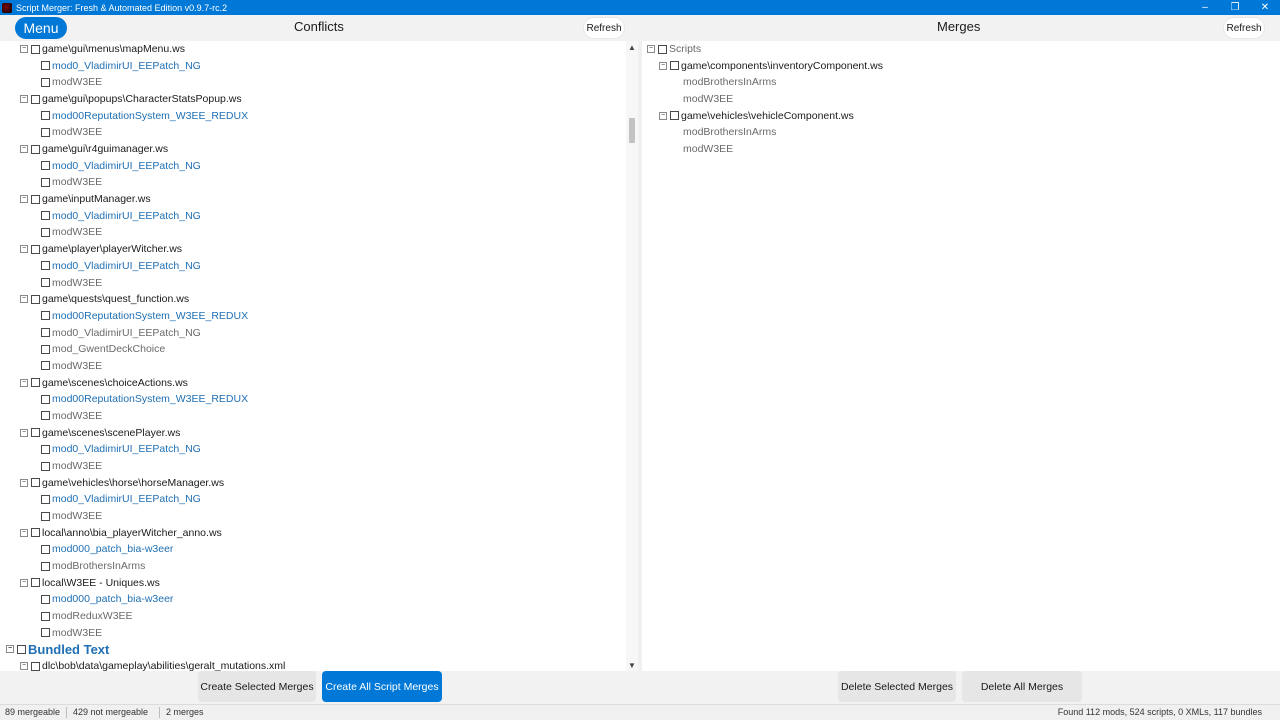 The image size is (1280, 720). Describe the element at coordinates (101, 249) in the screenshot. I see `conflict-file-row: − game\player\playerWitcher.ws` at that location.